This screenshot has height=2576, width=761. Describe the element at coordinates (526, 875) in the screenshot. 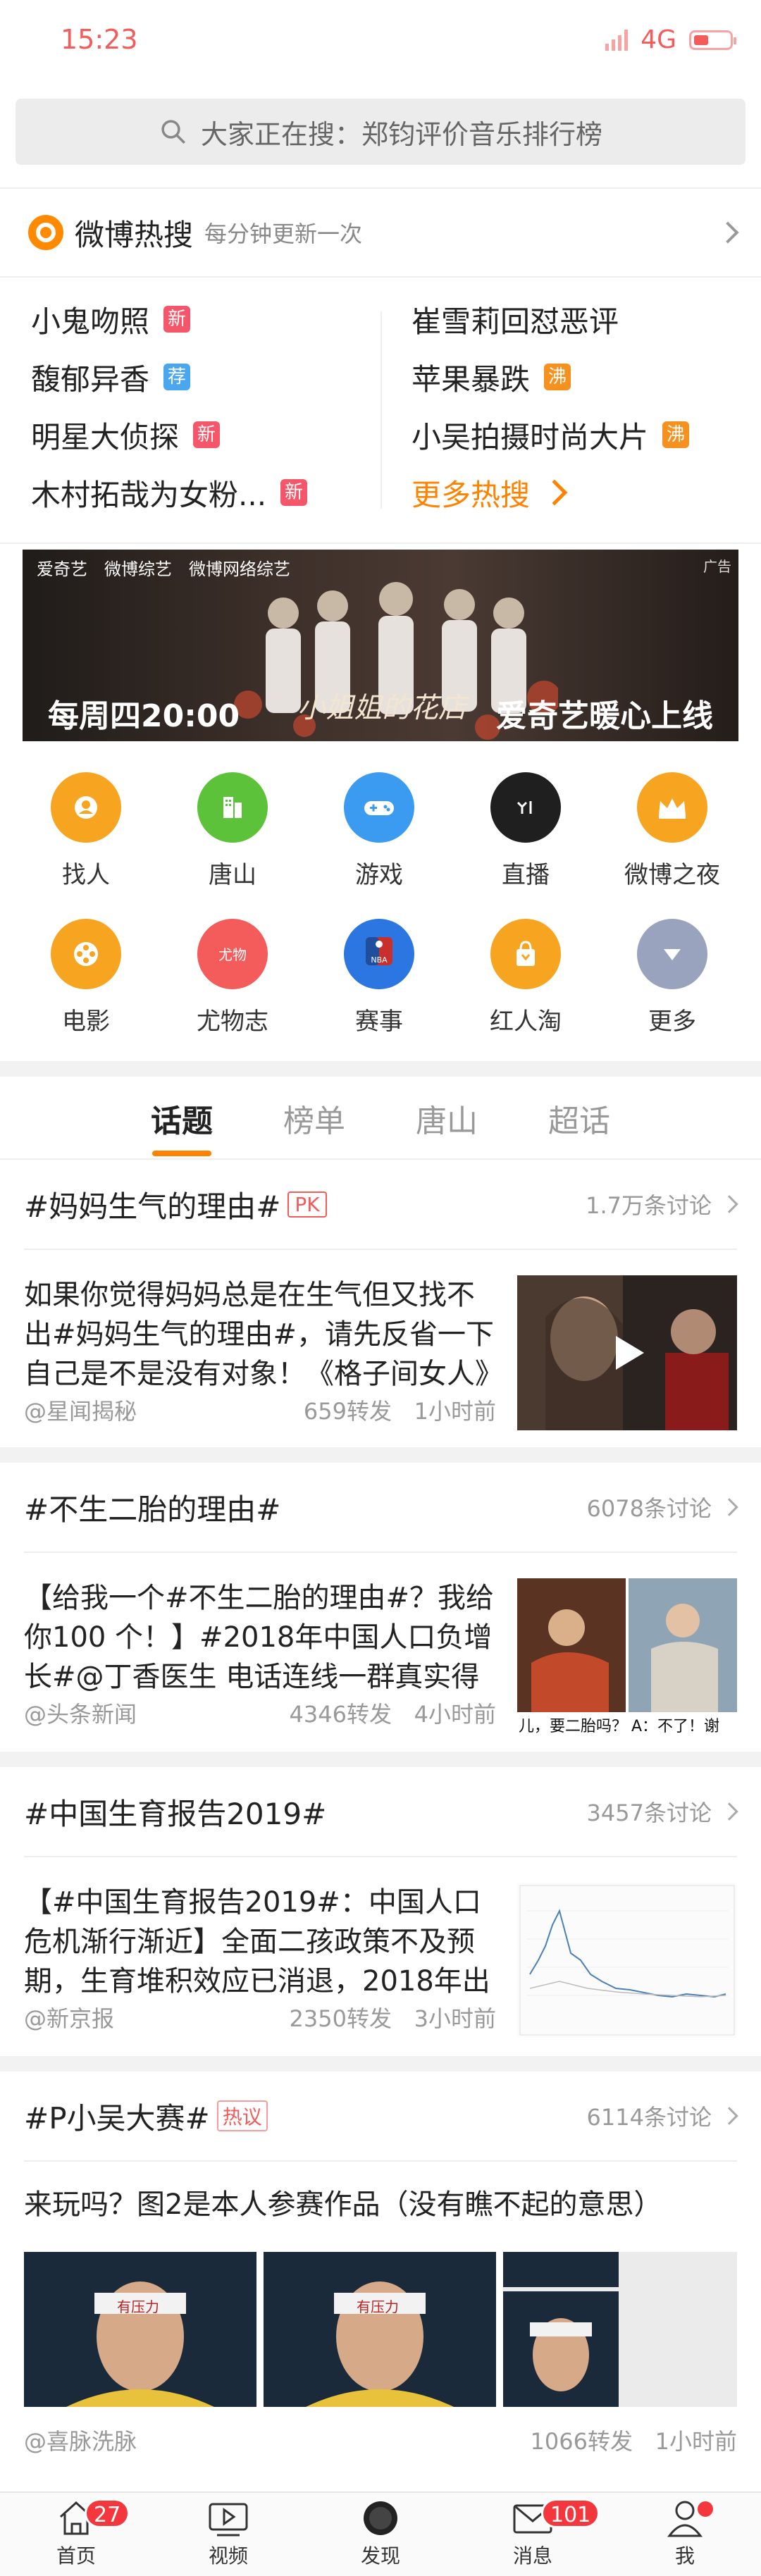

I see `shortcut-label: 直播` at that location.